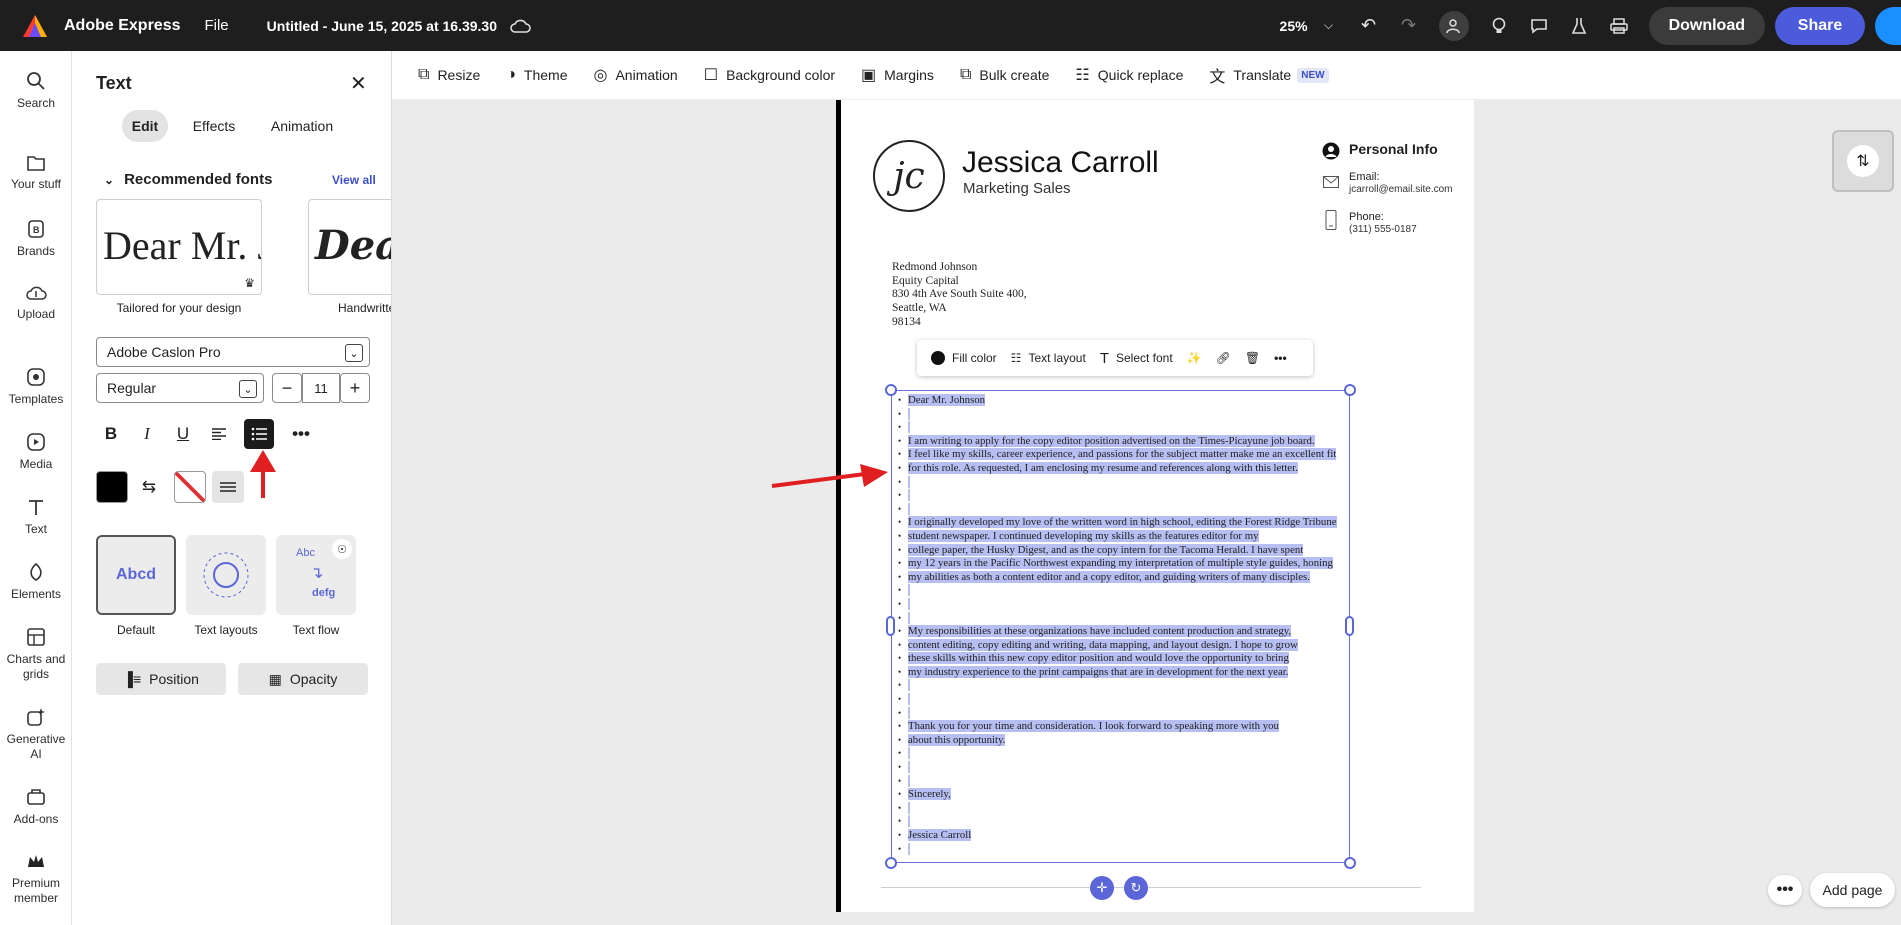 This screenshot has height=925, width=1901. Describe the element at coordinates (287, 388) in the screenshot. I see `decrease-size-button: −` at that location.